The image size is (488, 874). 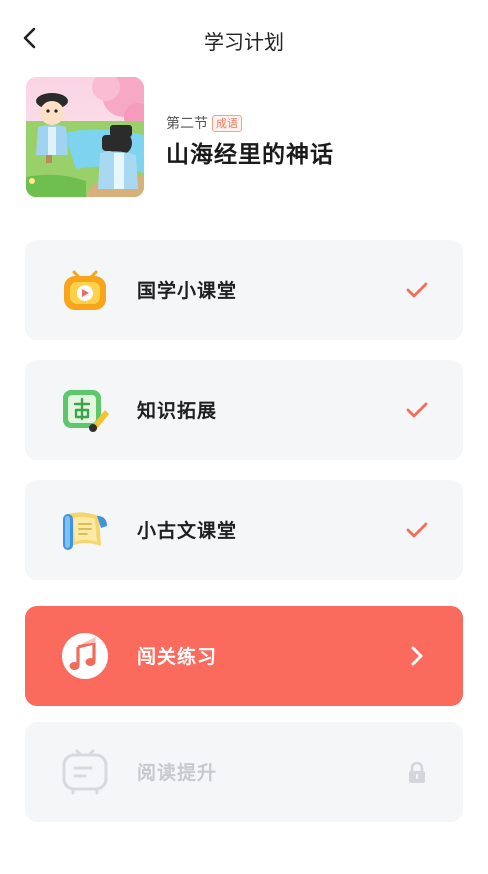 I want to click on page-title: 学习计划, so click(x=244, y=42).